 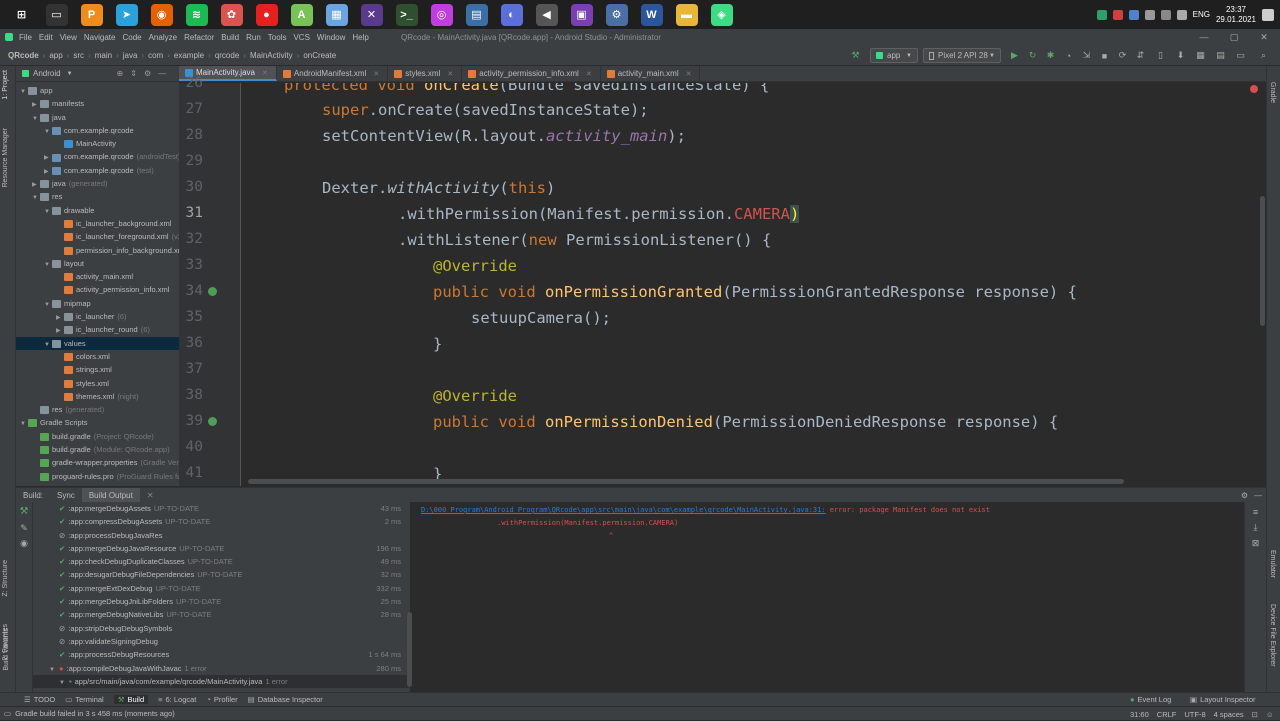 What do you see at coordinates (25, 37) in the screenshot?
I see `menu-file: File` at bounding box center [25, 37].